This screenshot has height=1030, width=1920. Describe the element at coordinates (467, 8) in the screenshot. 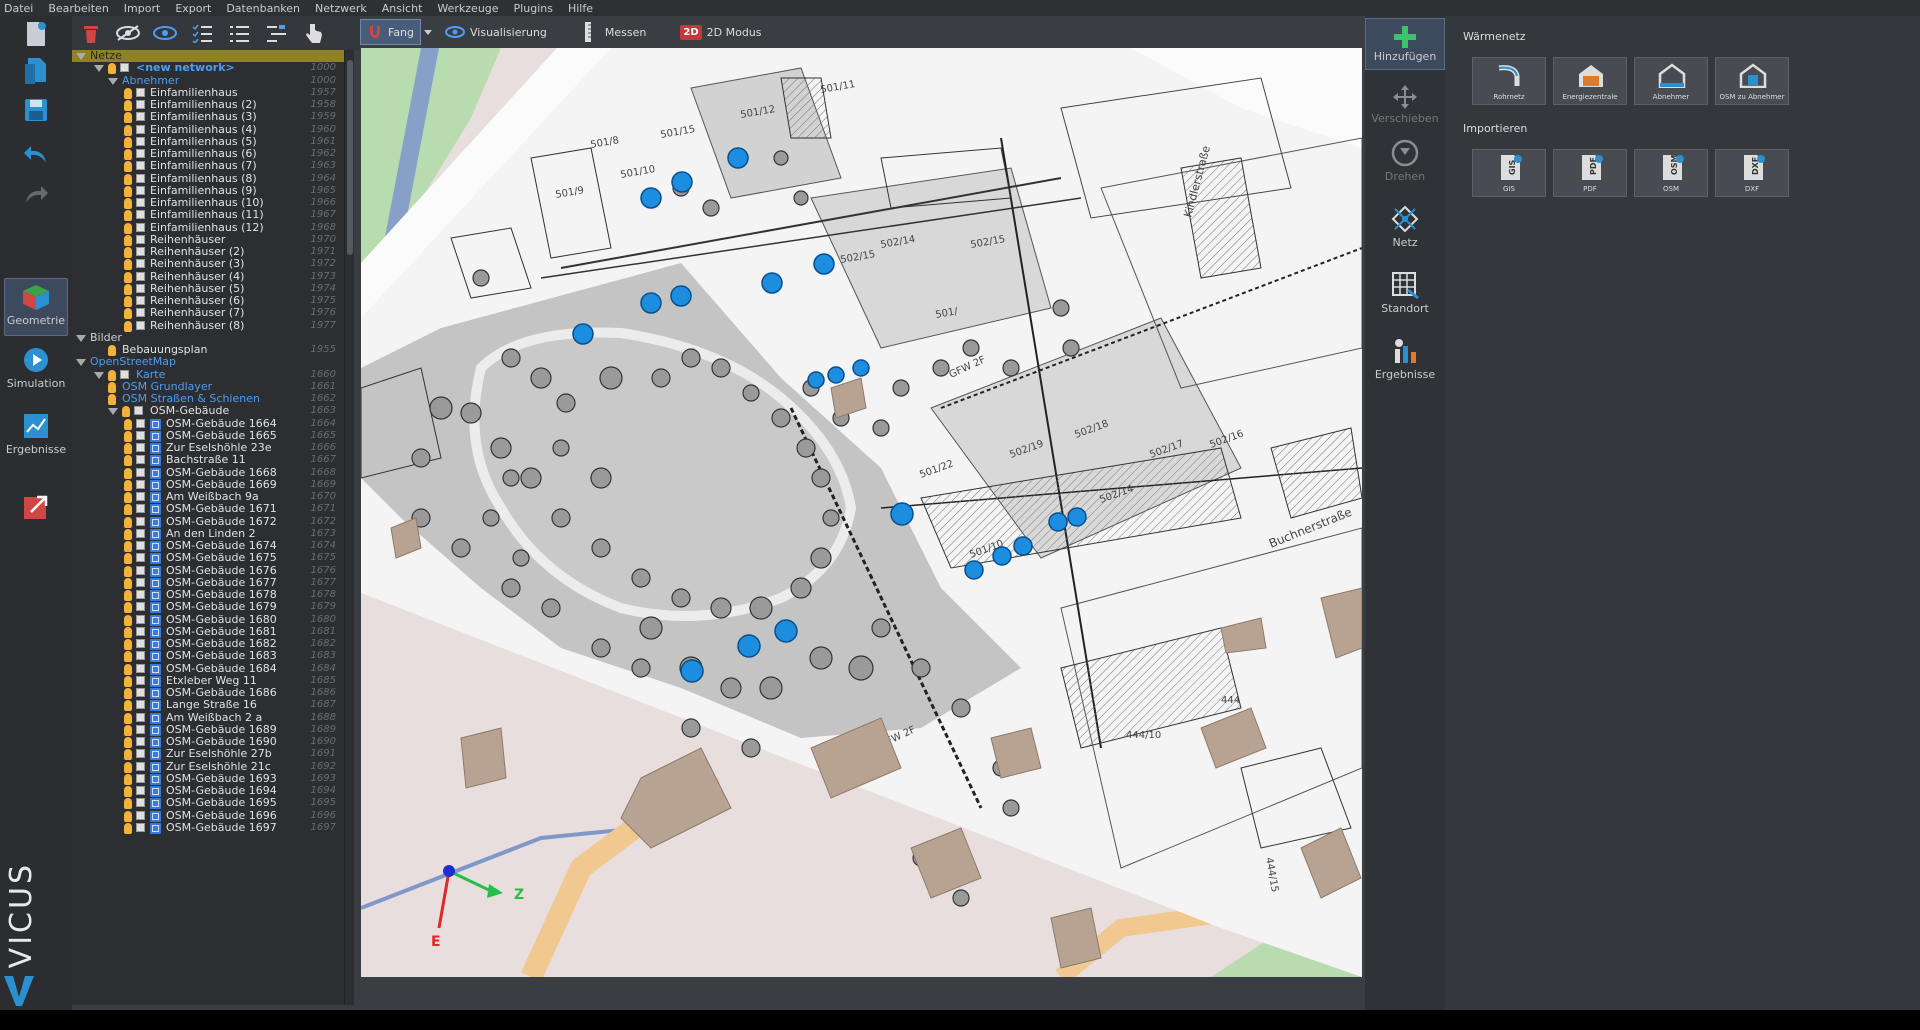

I see `menu-item: Werkzeuge` at that location.